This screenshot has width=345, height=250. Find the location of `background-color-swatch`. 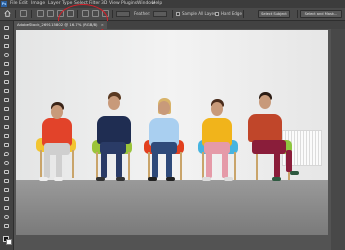

background-color-swatch is located at coordinates (9, 242).